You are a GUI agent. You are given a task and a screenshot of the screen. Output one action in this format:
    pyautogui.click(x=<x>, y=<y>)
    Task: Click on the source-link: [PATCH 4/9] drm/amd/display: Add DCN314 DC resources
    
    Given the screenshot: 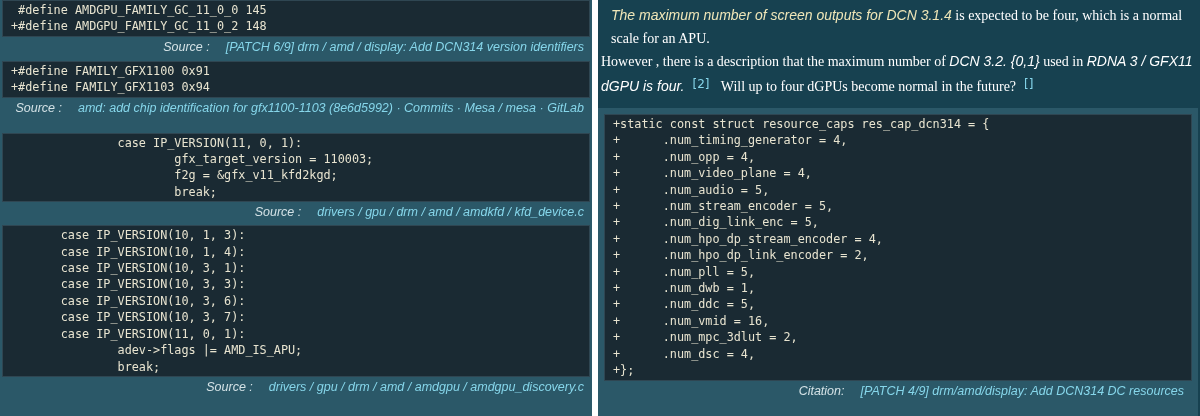 What is the action you would take?
    pyautogui.click(x=1022, y=391)
    